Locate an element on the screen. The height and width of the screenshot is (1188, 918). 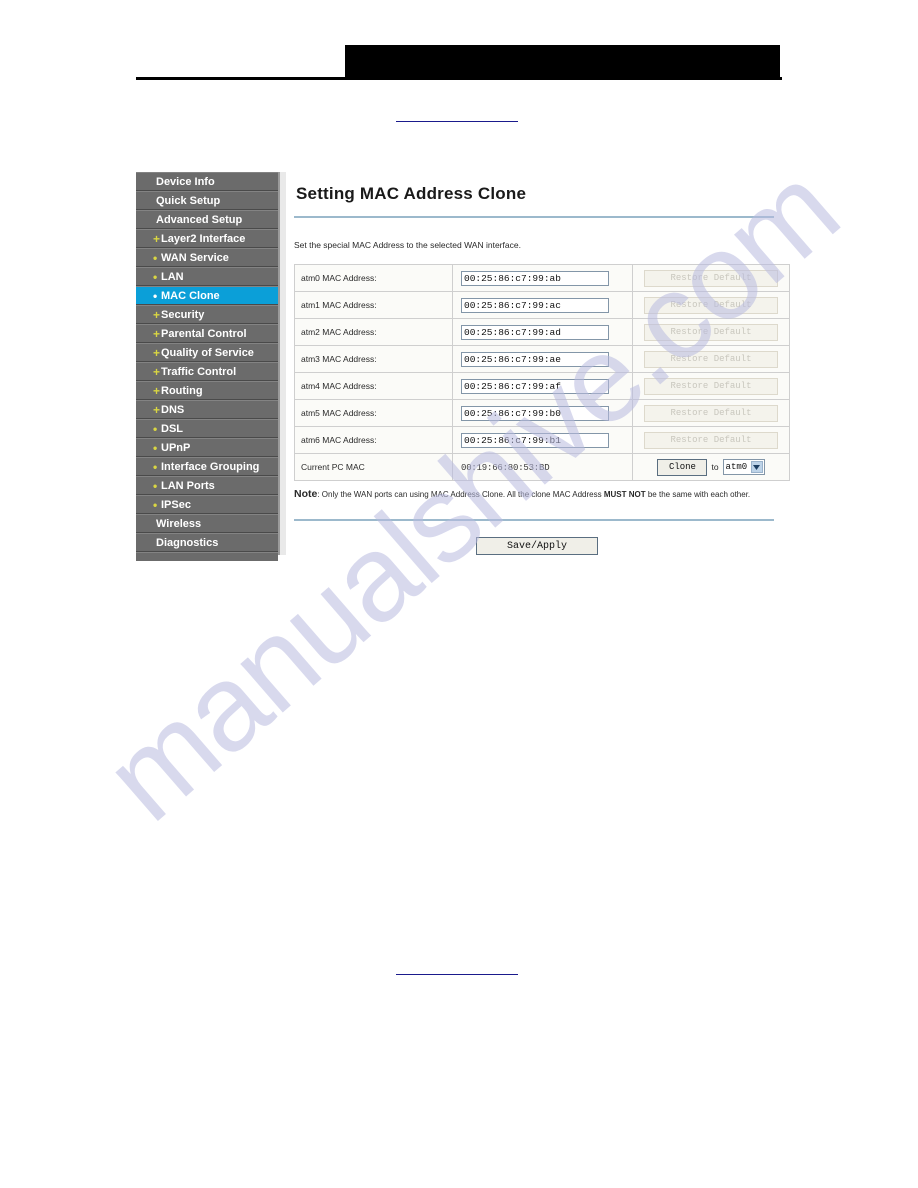
note-emphasis: MUST NOT is located at coordinates (624, 494).